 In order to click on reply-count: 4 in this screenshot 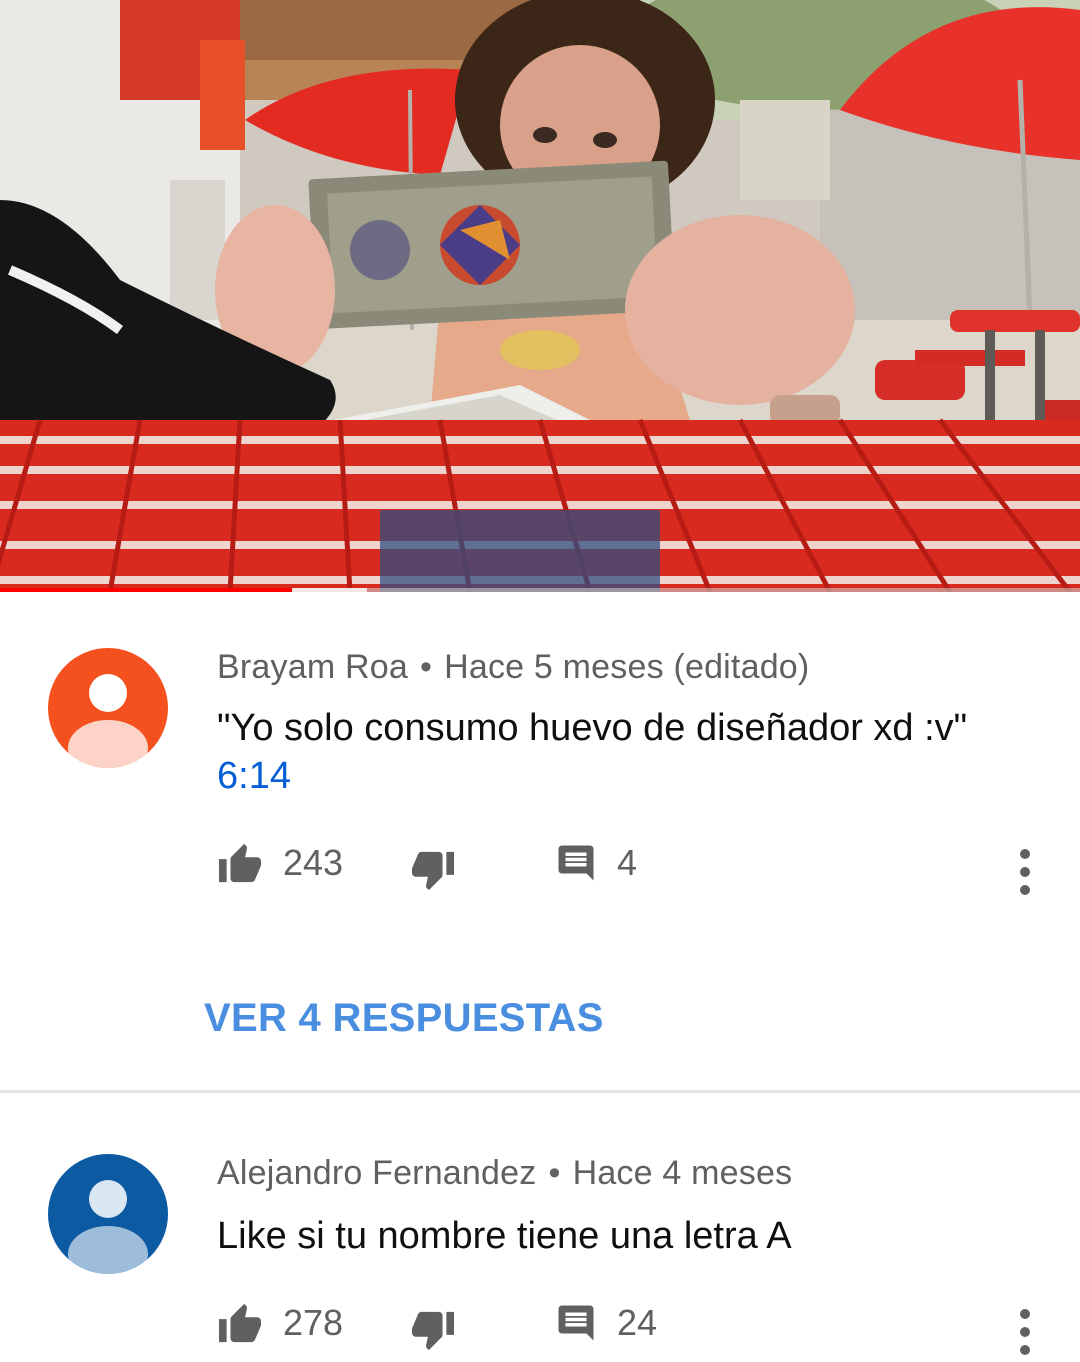, I will do `click(627, 862)`.